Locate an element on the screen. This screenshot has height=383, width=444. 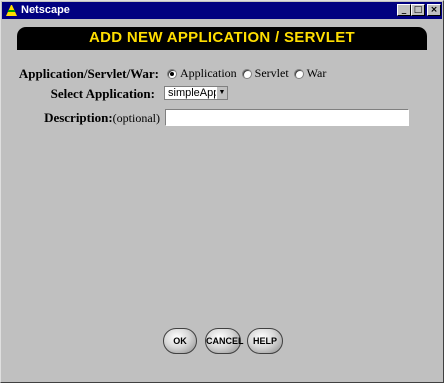
page-title: ADD NEW APPLICATION / SERVLET is located at coordinates (222, 37).